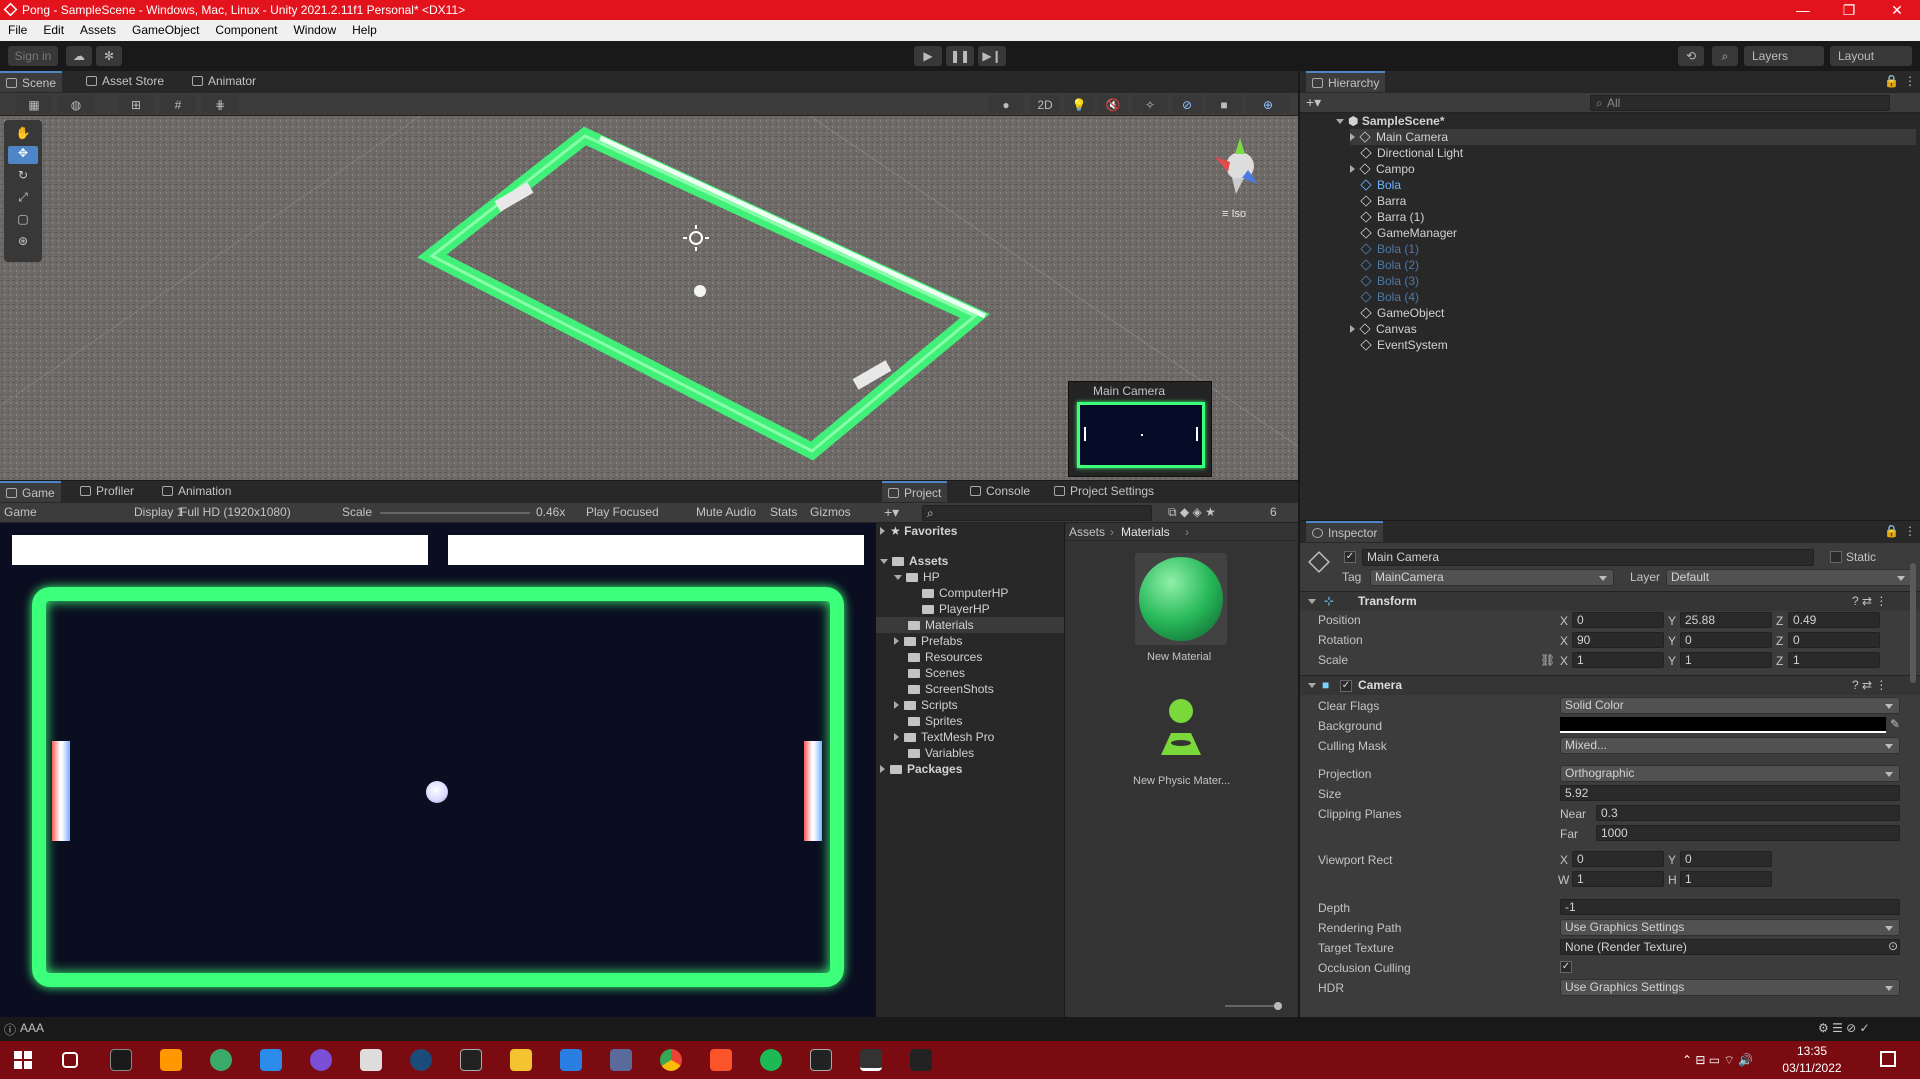 Image resolution: width=1920 pixels, height=1079 pixels. I want to click on tab-console: Console, so click(1000, 491).